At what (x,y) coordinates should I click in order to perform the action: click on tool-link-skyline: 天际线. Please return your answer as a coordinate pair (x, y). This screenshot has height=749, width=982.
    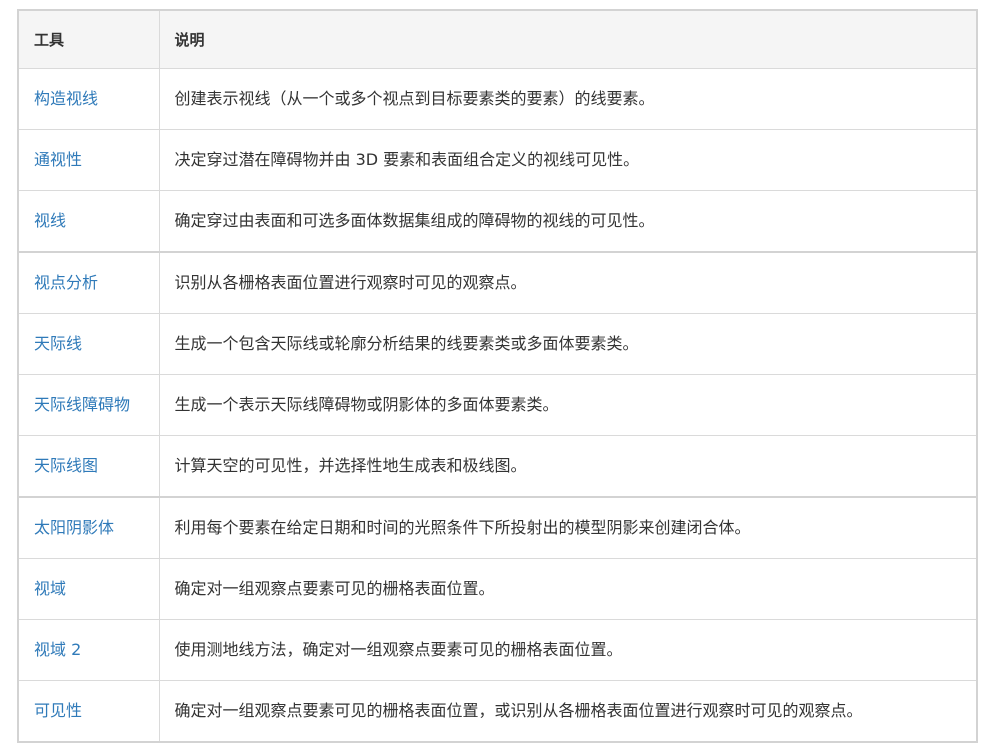
    Looking at the image, I should click on (88, 344).